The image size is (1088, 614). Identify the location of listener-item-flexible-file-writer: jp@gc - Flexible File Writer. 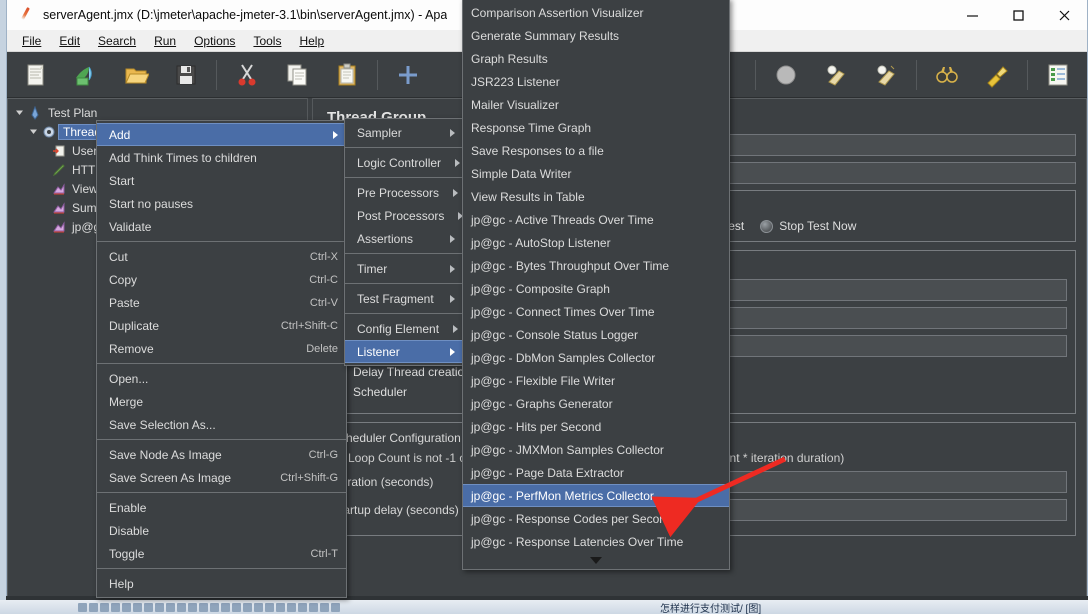
(596, 380).